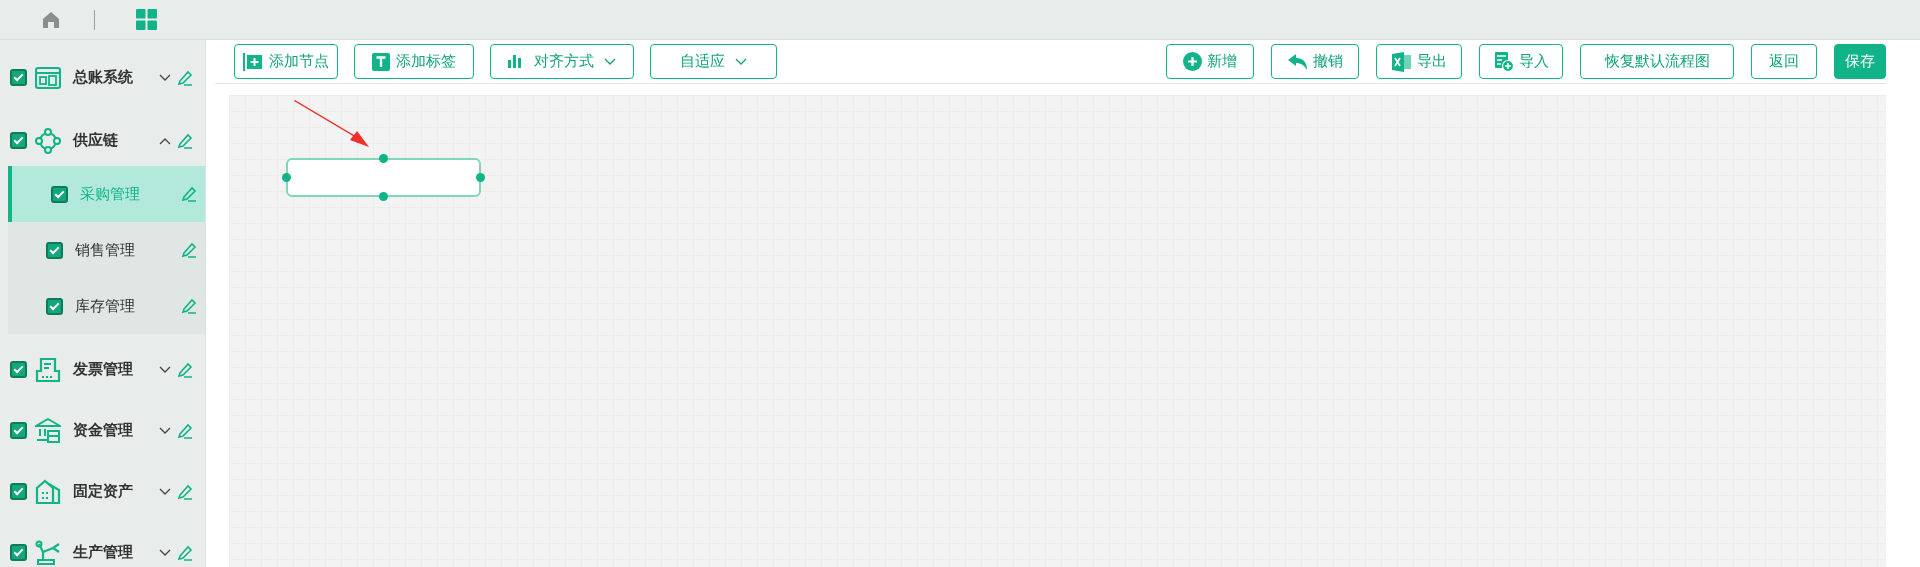 The image size is (1920, 567). I want to click on add-node-icon, so click(253, 61).